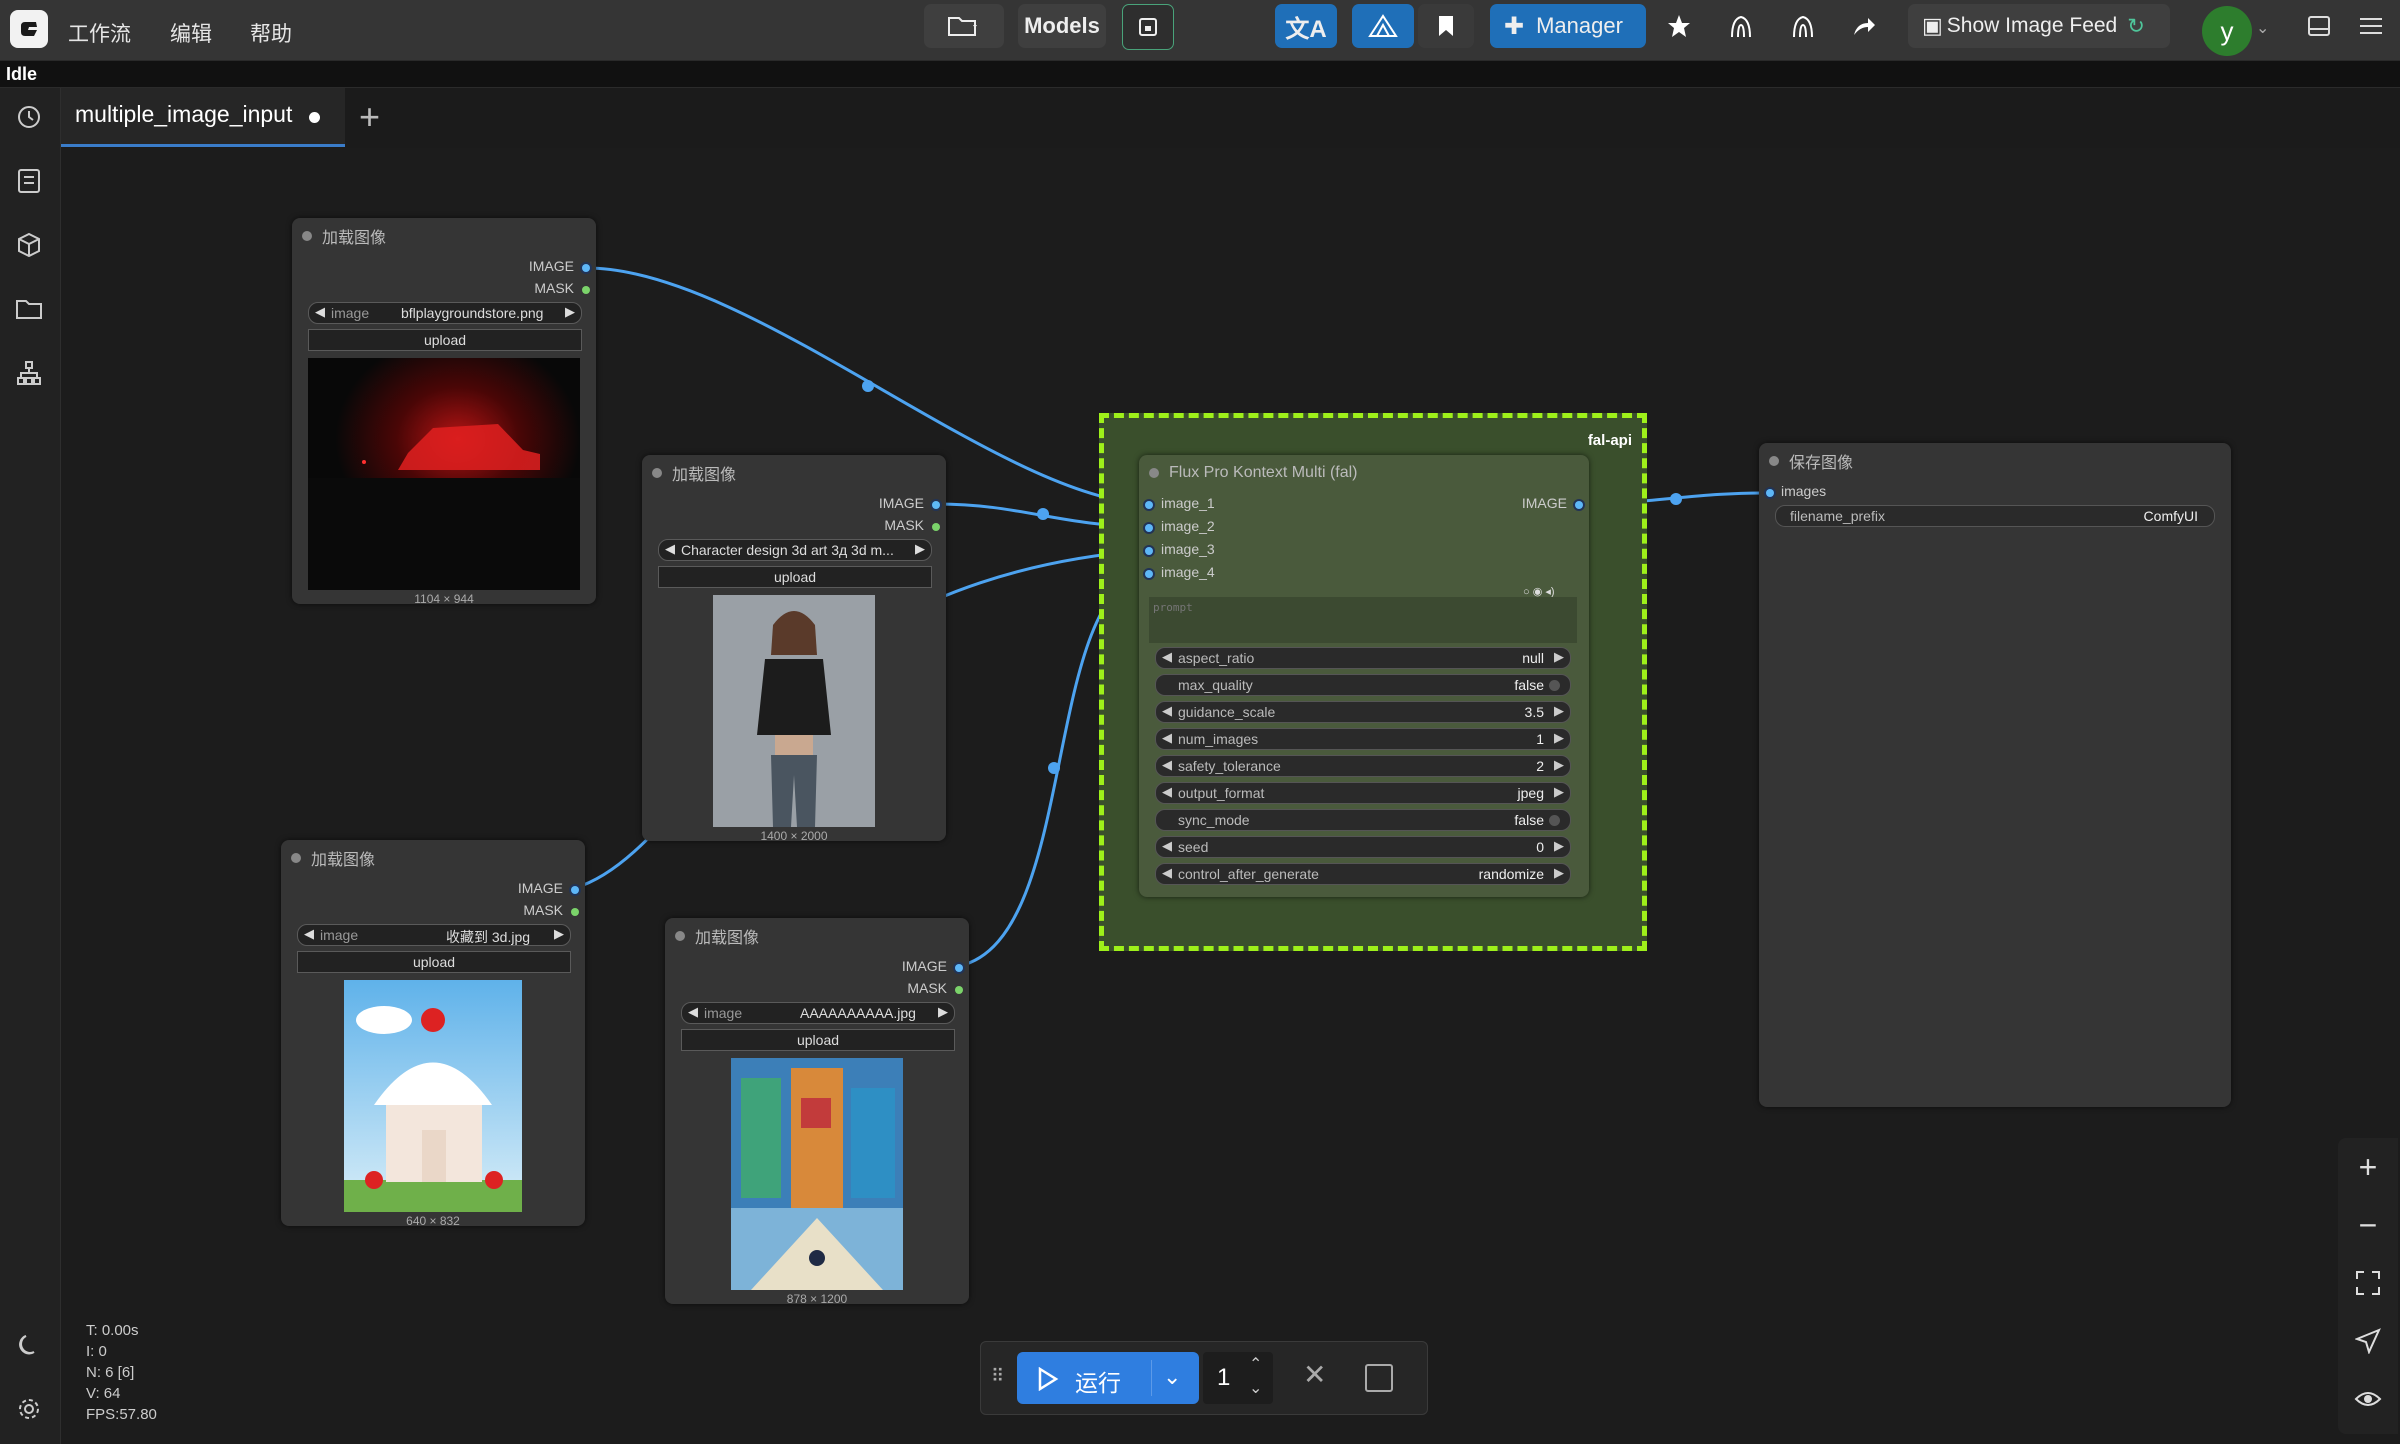 This screenshot has width=2400, height=1444. I want to click on moon-theme-icon, so click(29, 1345).